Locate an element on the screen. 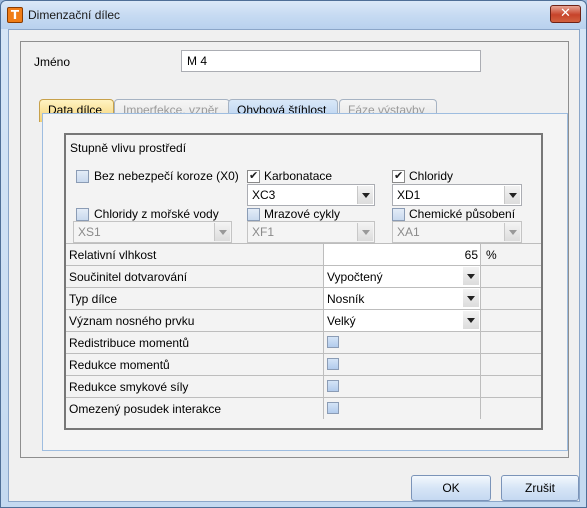 The image size is (587, 508). grid-row-limited-interaction: Omezený posudek interakce is located at coordinates (303, 408).